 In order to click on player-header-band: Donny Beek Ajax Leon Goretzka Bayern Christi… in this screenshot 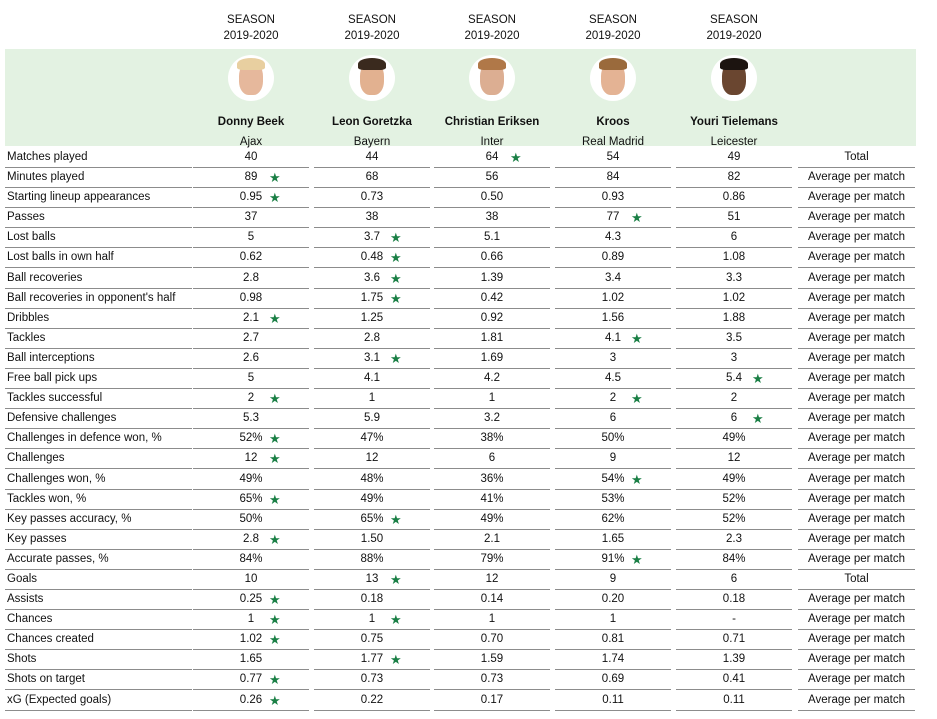, I will do `click(460, 98)`.